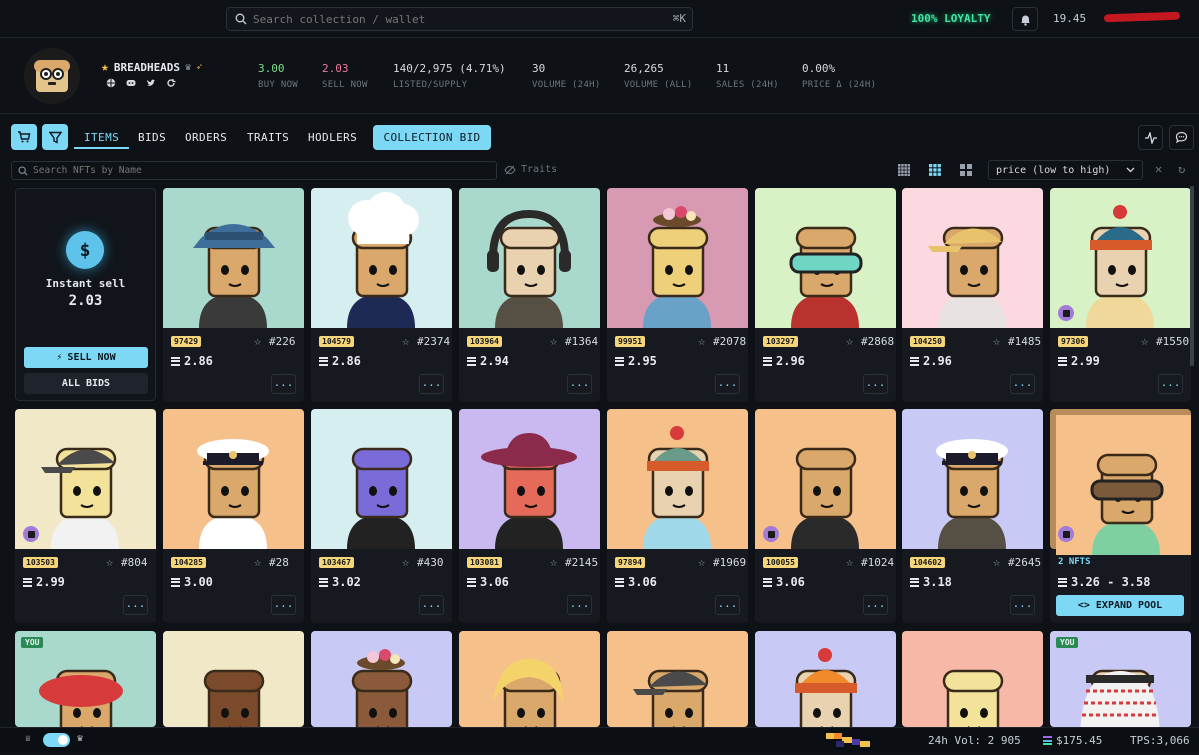  Describe the element at coordinates (332, 137) in the screenshot. I see `tab-hodlers: HODLERS` at that location.